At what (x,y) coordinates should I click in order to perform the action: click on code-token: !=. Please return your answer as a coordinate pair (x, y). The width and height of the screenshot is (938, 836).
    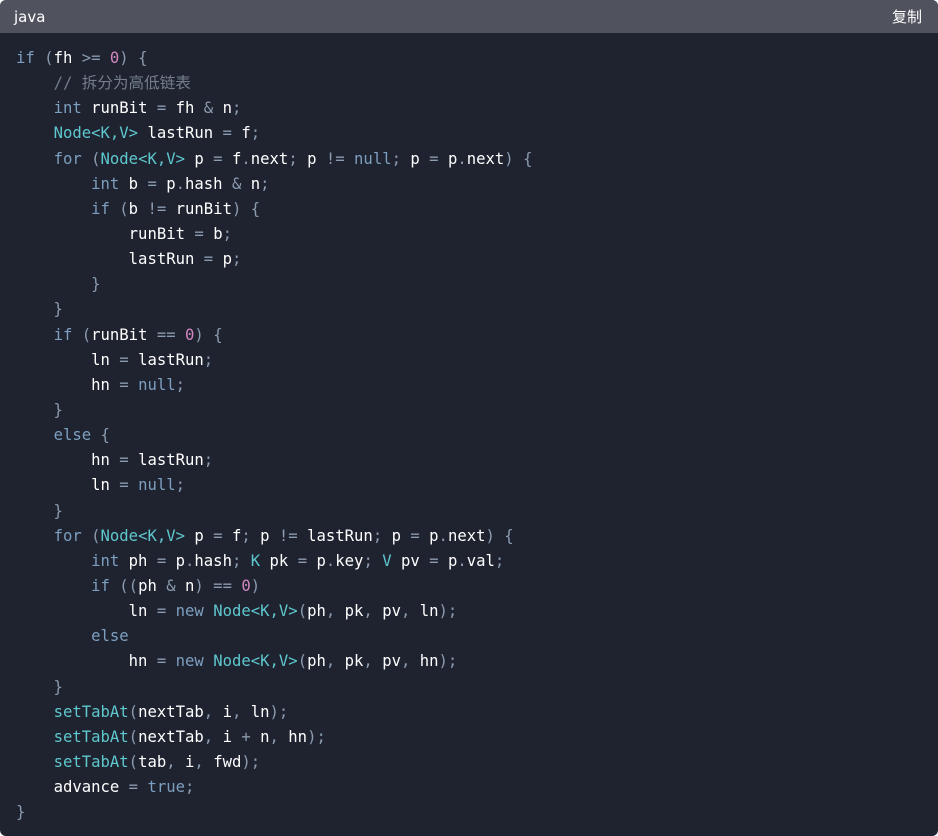
    Looking at the image, I should click on (335, 158).